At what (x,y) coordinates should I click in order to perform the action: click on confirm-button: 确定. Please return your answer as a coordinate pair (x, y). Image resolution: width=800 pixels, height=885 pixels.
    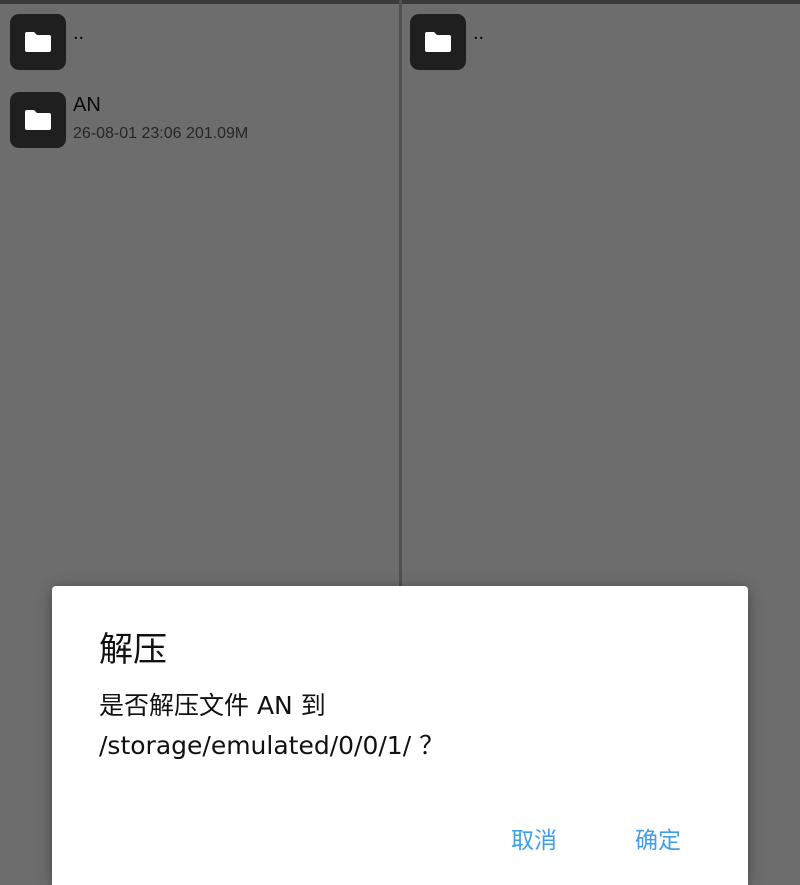
    Looking at the image, I should click on (658, 838).